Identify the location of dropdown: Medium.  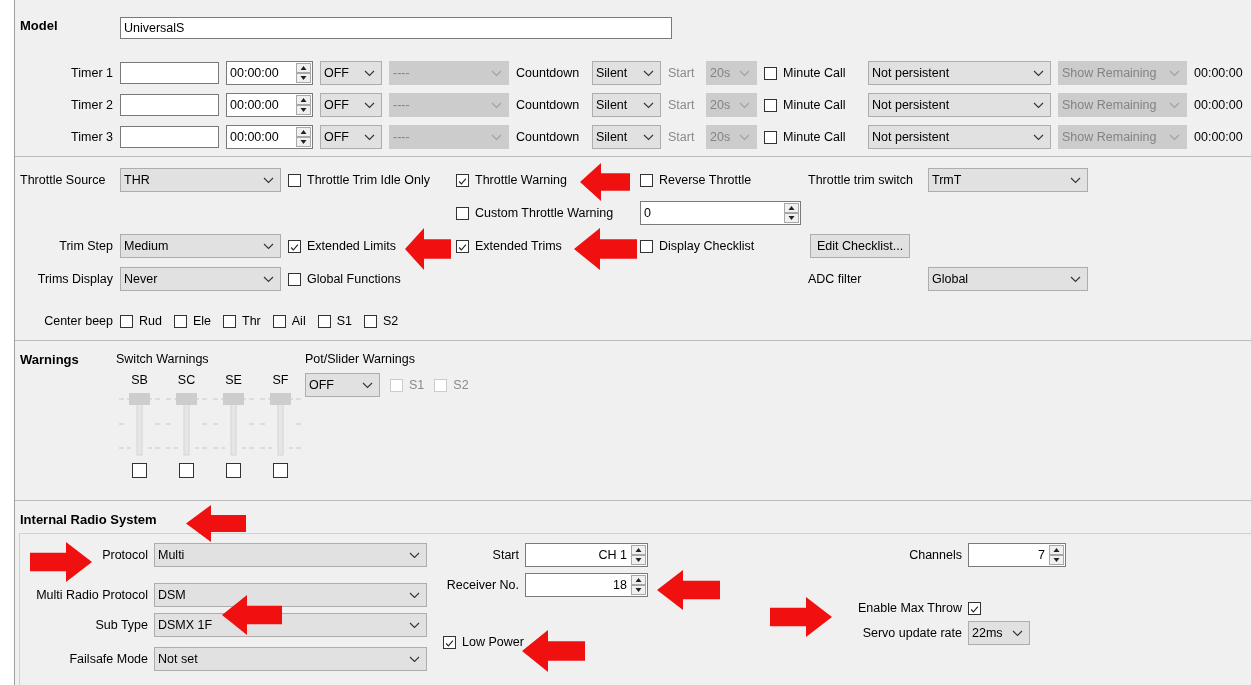
(200, 246).